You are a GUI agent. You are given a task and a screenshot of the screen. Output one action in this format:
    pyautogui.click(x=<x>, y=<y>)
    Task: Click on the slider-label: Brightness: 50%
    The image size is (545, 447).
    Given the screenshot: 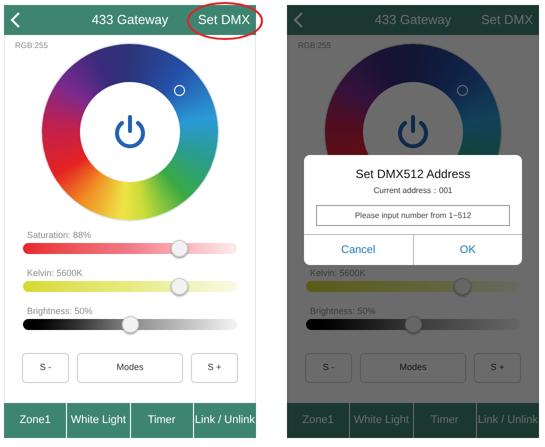 What is the action you would take?
    pyautogui.click(x=60, y=311)
    